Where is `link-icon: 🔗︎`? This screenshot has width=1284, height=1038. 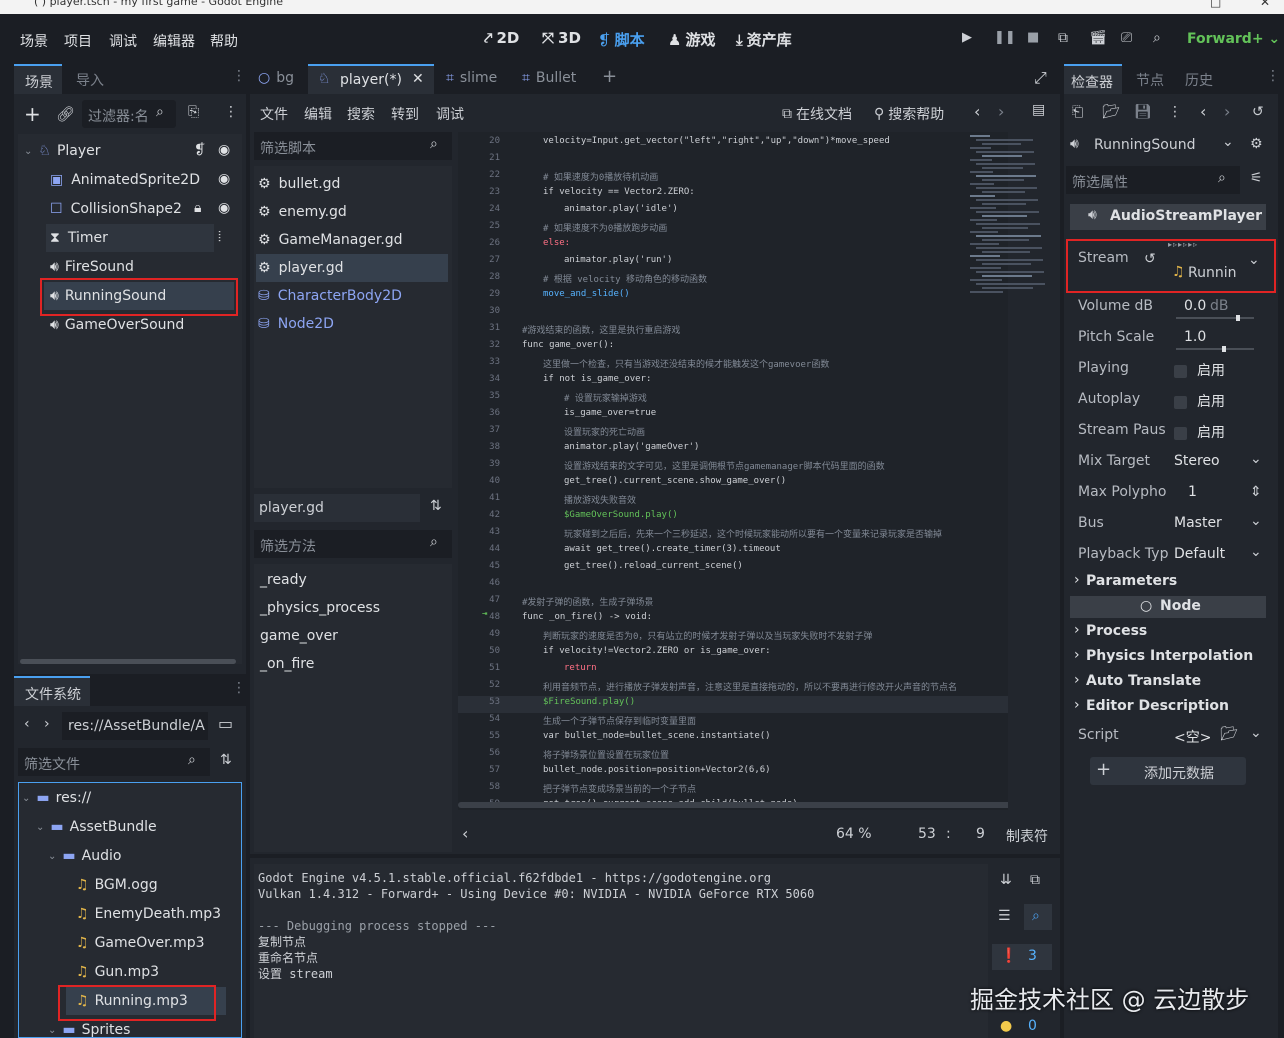
link-icon: 🔗︎ is located at coordinates (65, 114).